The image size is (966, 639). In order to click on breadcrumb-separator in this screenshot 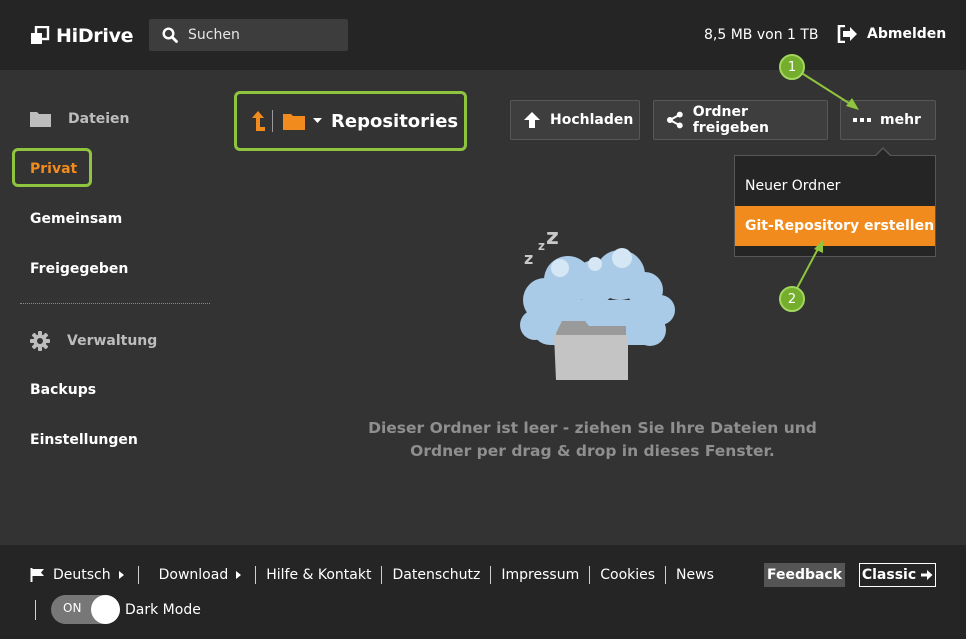, I will do `click(272, 121)`.